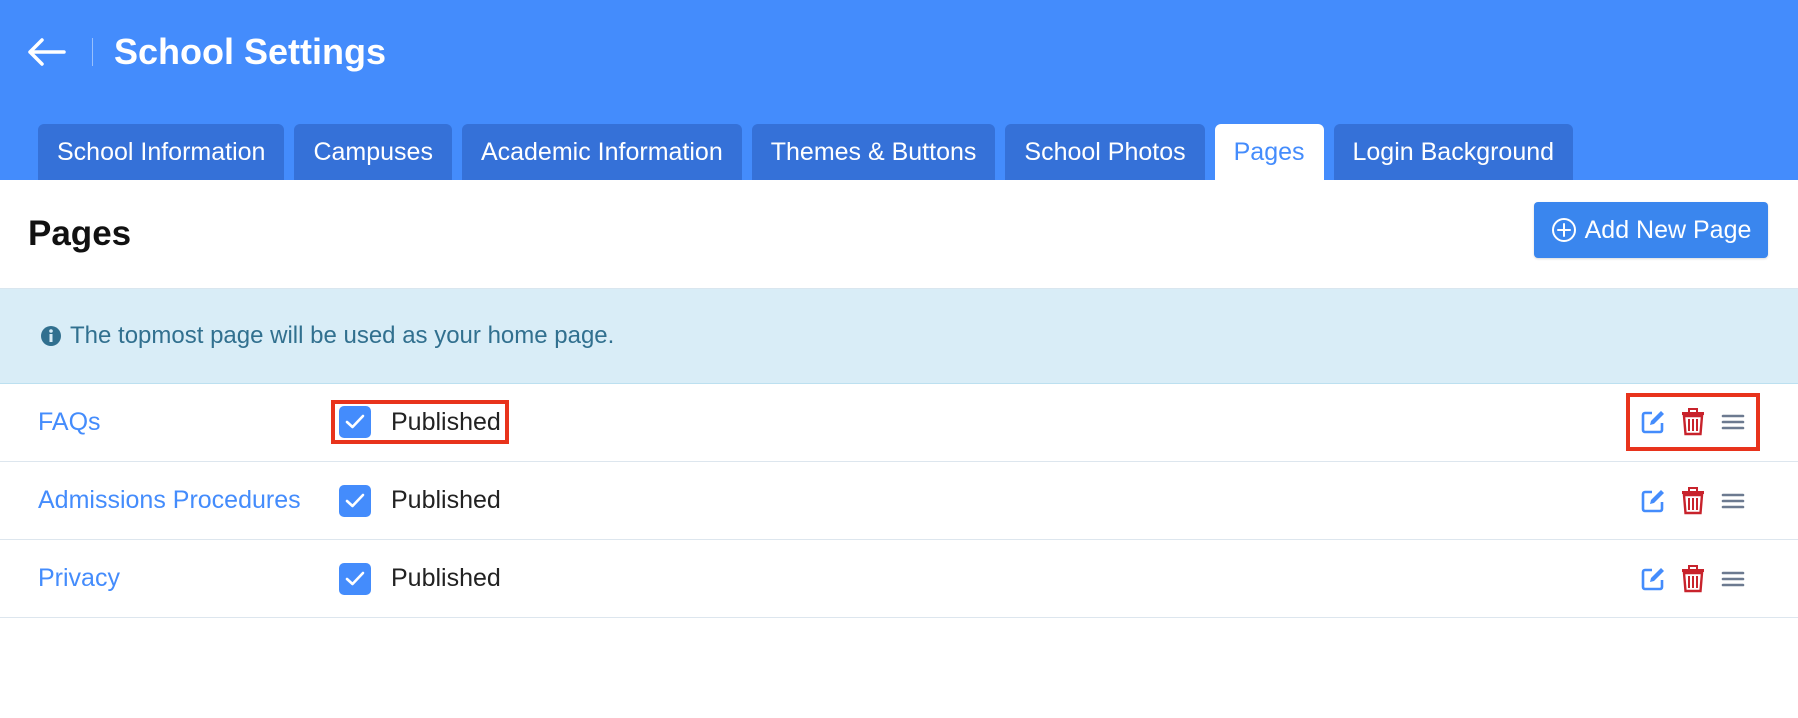 This screenshot has width=1798, height=718. I want to click on table-row: Admissions Procedures Published, so click(899, 501).